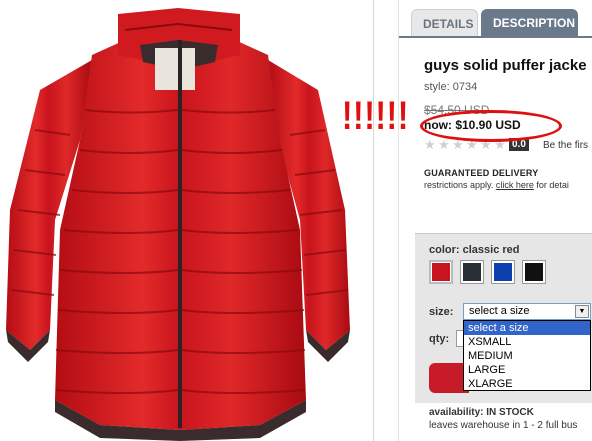 The width and height of the screenshot is (592, 441). I want to click on size-select: select a size ▼, so click(527, 311).